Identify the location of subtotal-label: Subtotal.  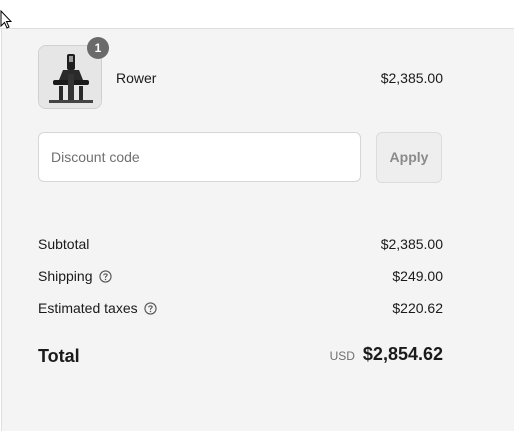
(64, 244).